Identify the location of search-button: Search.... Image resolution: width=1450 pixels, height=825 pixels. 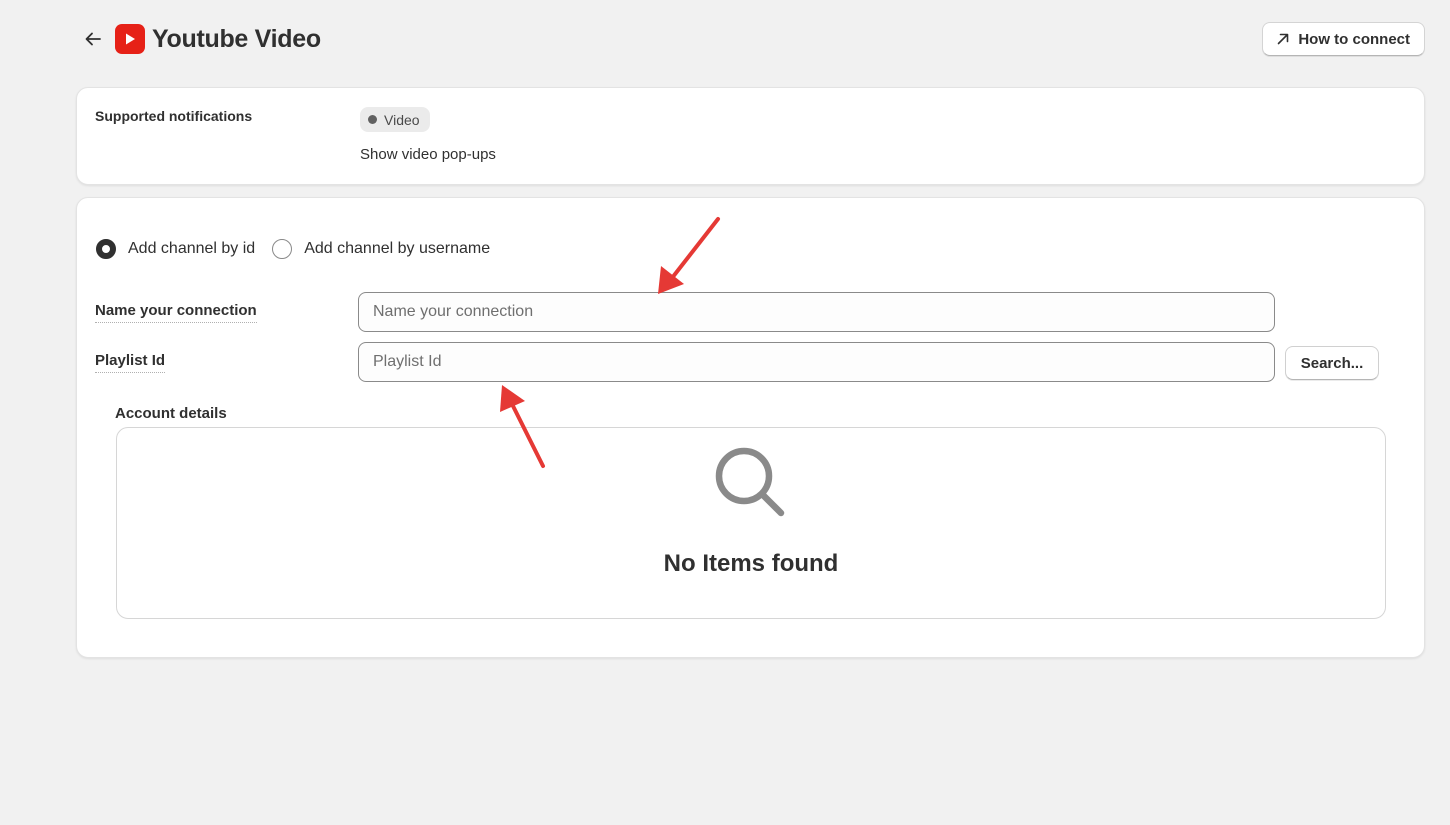
(1332, 363).